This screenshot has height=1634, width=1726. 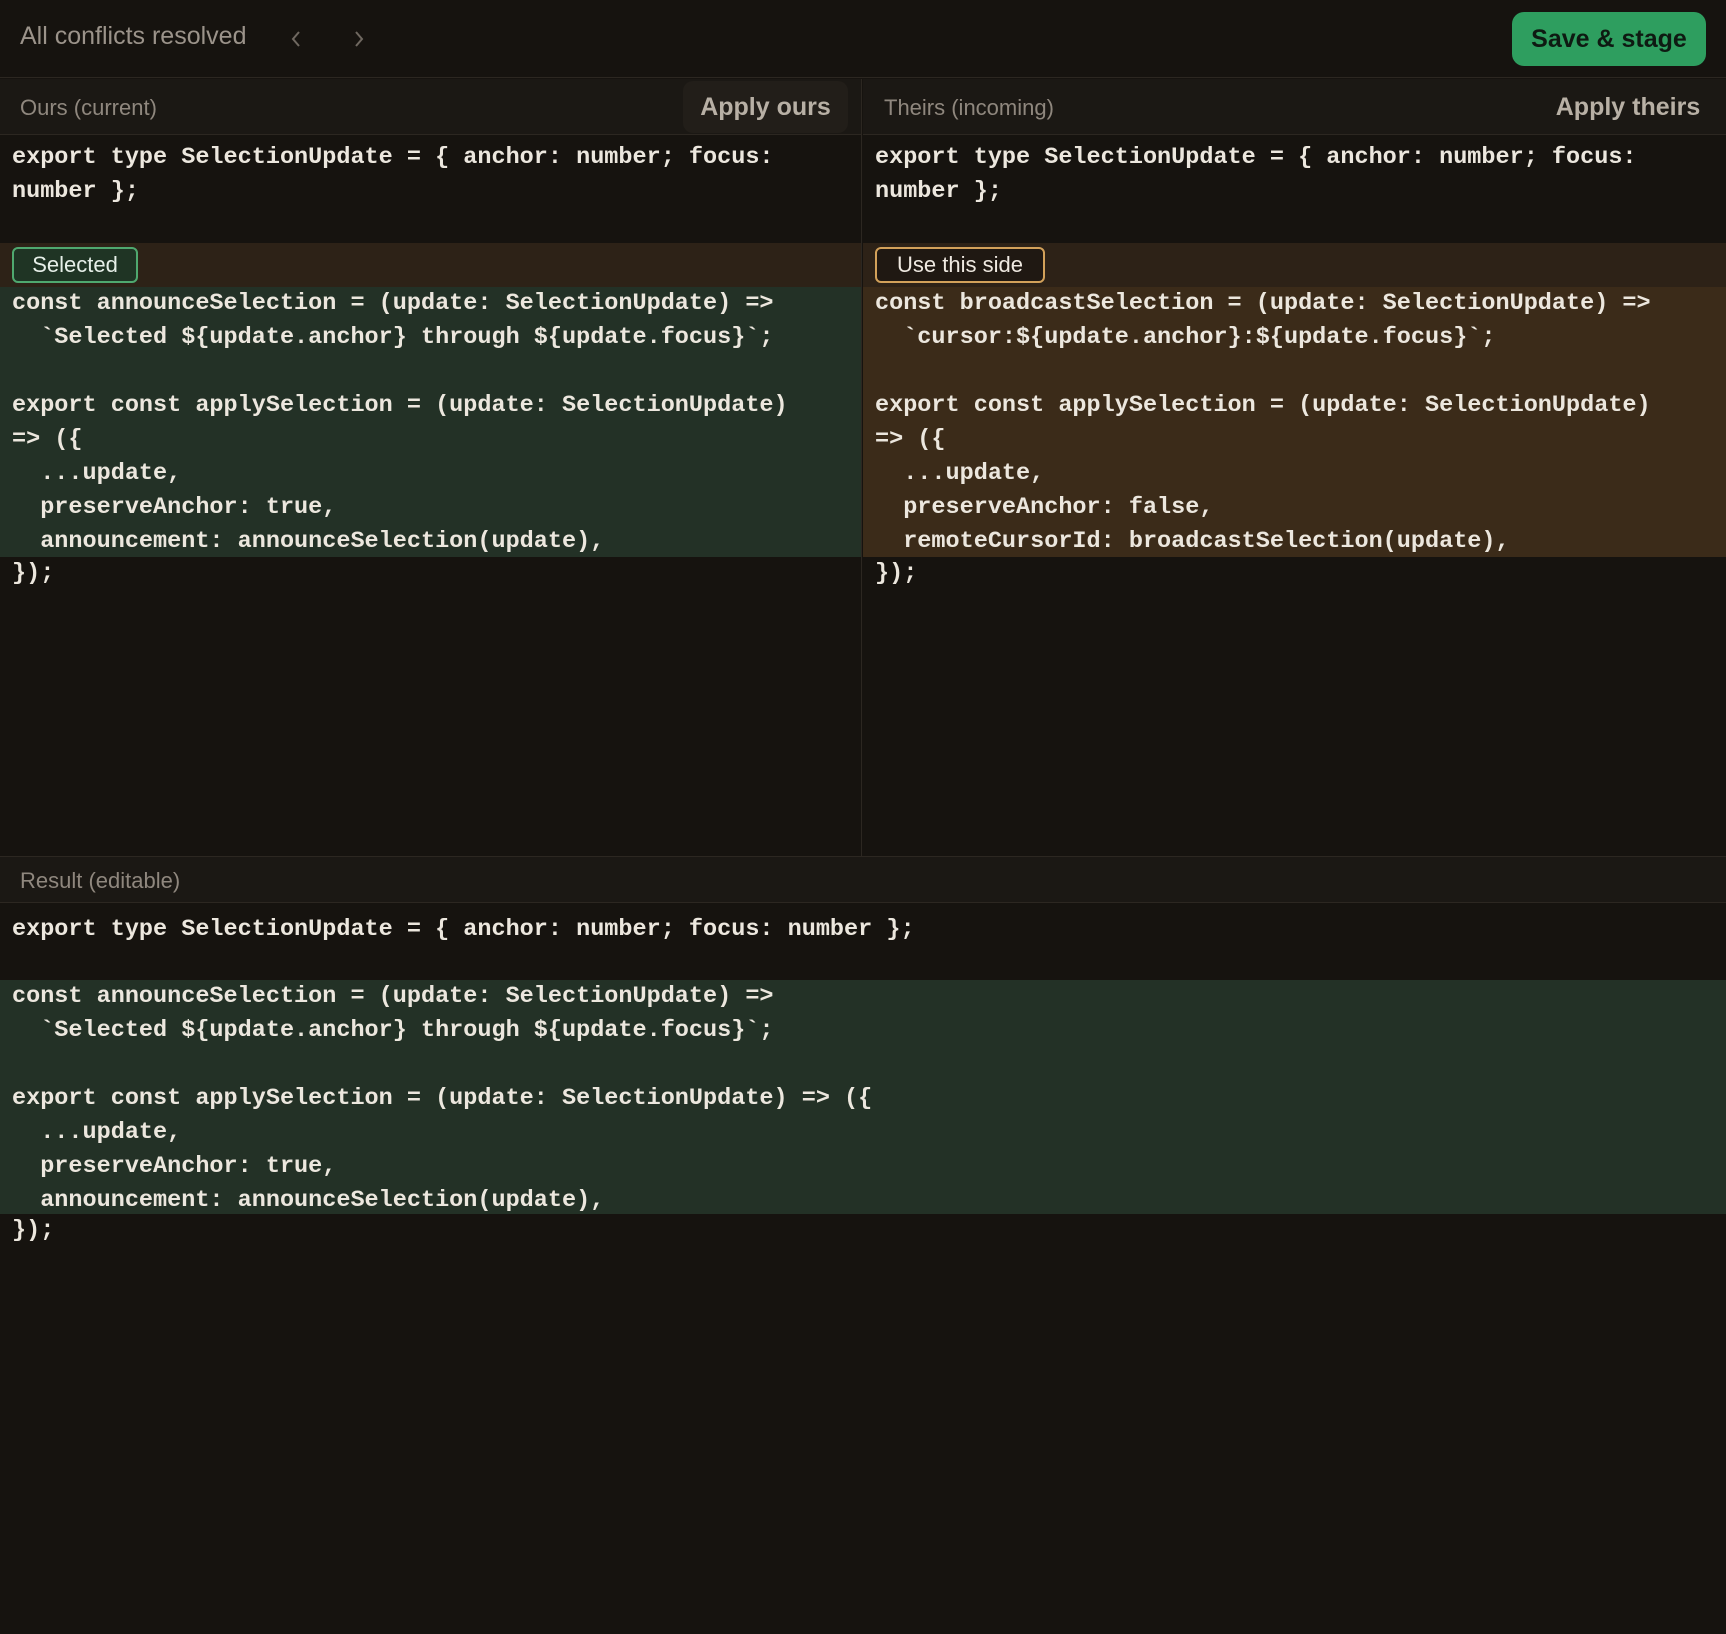 What do you see at coordinates (863, 879) in the screenshot?
I see `result-header: Result (editable)` at bounding box center [863, 879].